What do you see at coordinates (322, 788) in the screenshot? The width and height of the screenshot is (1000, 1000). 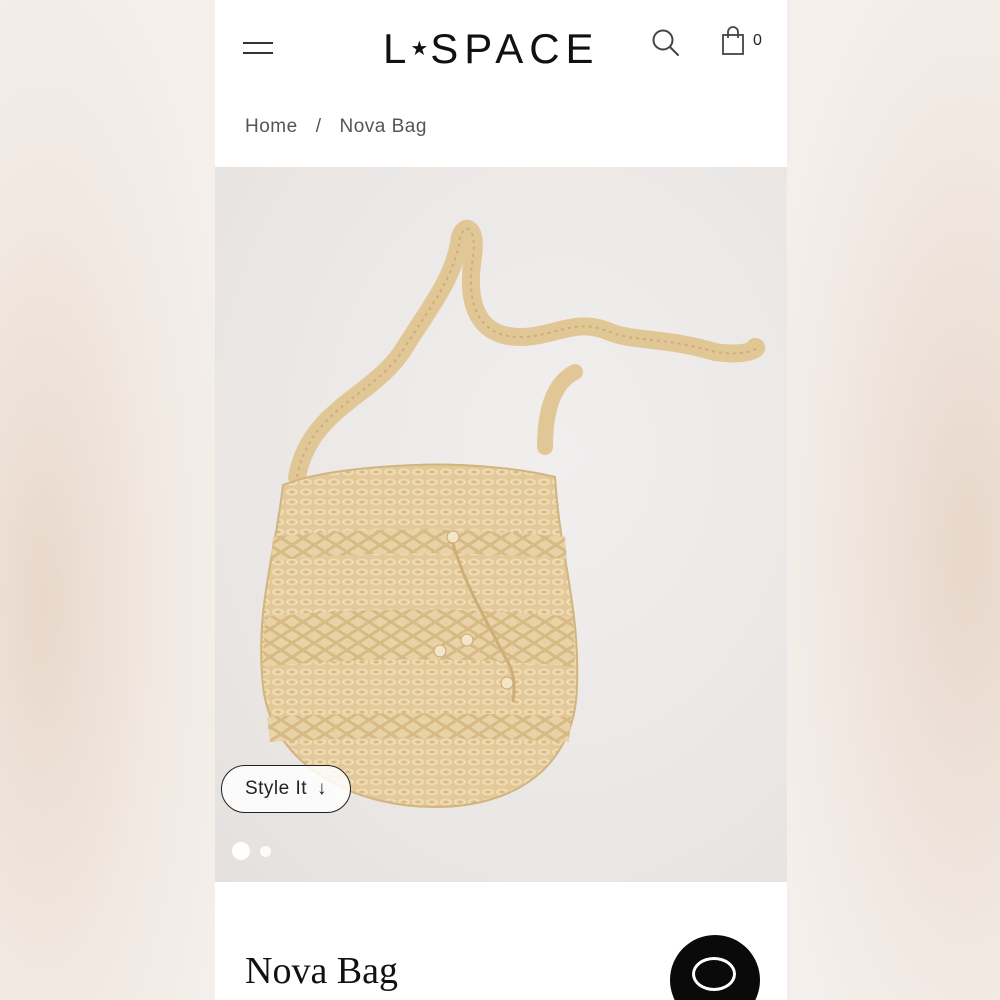 I see `arrow-down-icon: ↓` at bounding box center [322, 788].